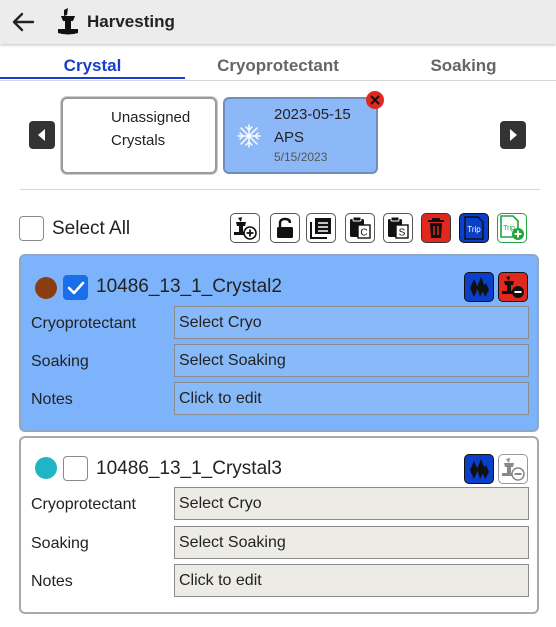 This screenshot has height=627, width=556. Describe the element at coordinates (131, 21) in the screenshot. I see `page-title: Harvesting` at that location.